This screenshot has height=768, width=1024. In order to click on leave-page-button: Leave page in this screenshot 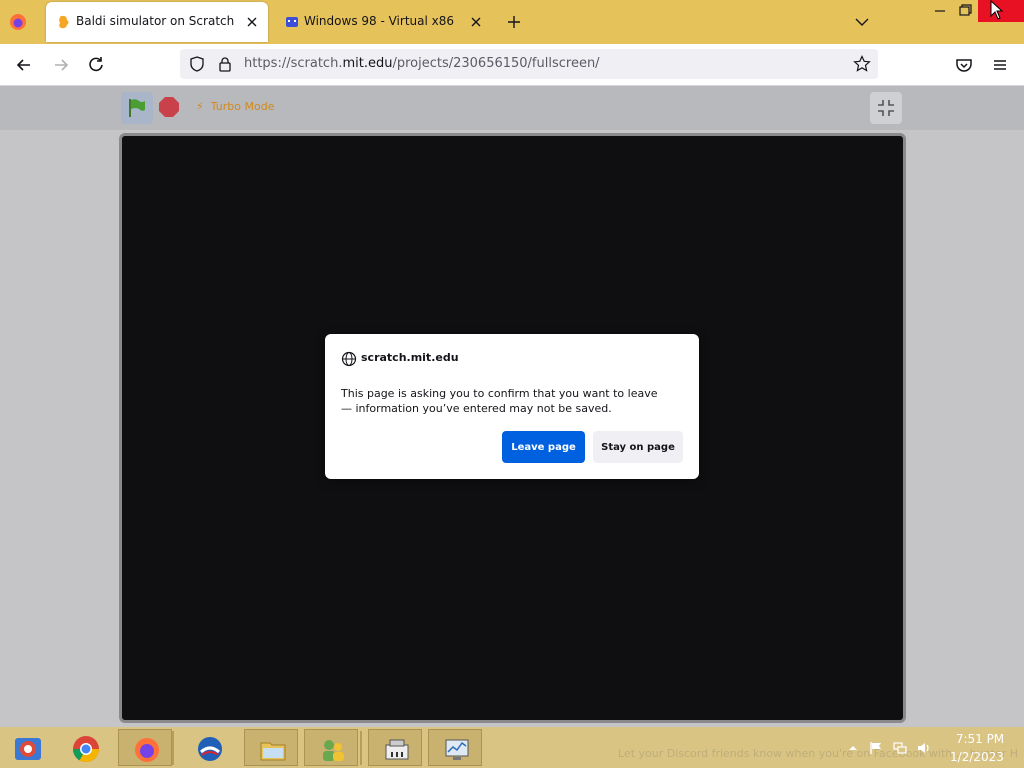, I will do `click(543, 447)`.